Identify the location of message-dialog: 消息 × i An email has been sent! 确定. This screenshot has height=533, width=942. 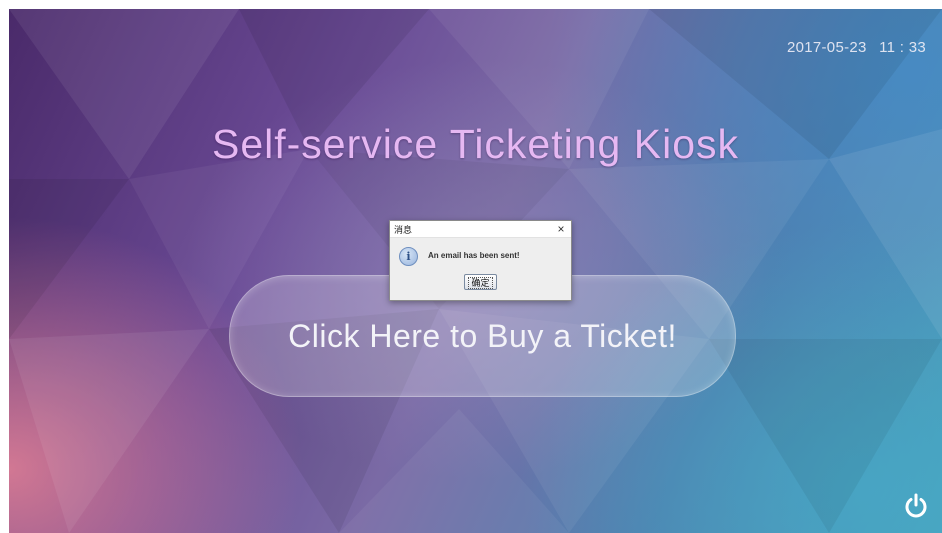
(480, 260).